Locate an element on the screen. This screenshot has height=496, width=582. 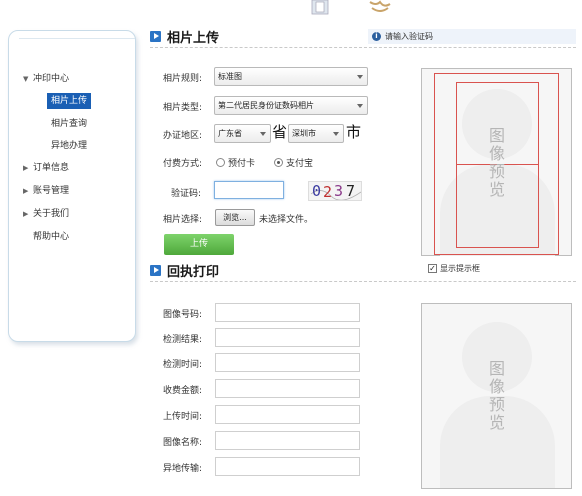
show-frame-checkbox: ✓ 显示提示框 is located at coordinates (454, 268).